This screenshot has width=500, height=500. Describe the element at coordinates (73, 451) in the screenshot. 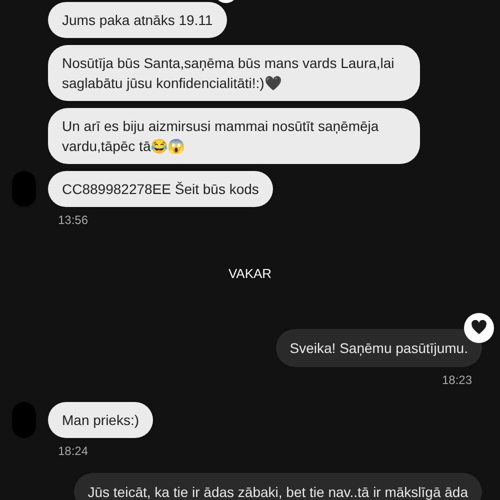

I see `message-time: 18:24` at that location.